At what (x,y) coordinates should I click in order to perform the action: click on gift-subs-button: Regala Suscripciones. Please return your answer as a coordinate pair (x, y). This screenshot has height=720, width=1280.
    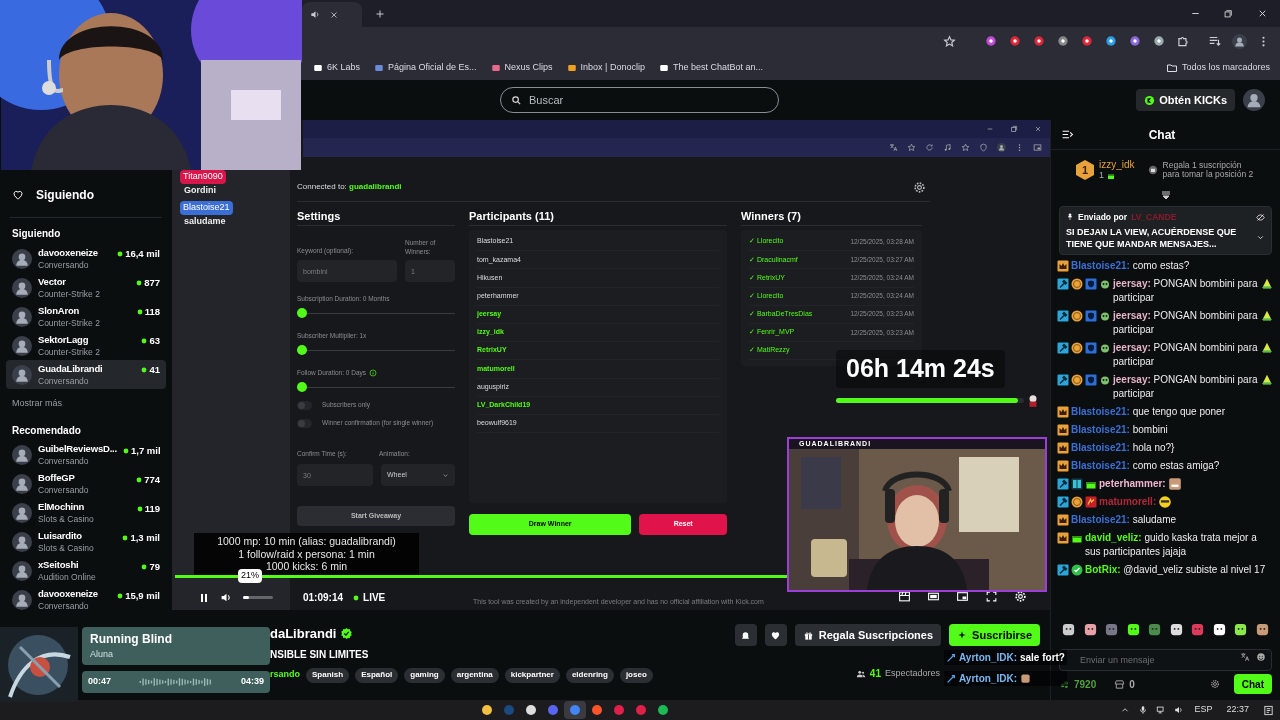
    Looking at the image, I should click on (868, 635).